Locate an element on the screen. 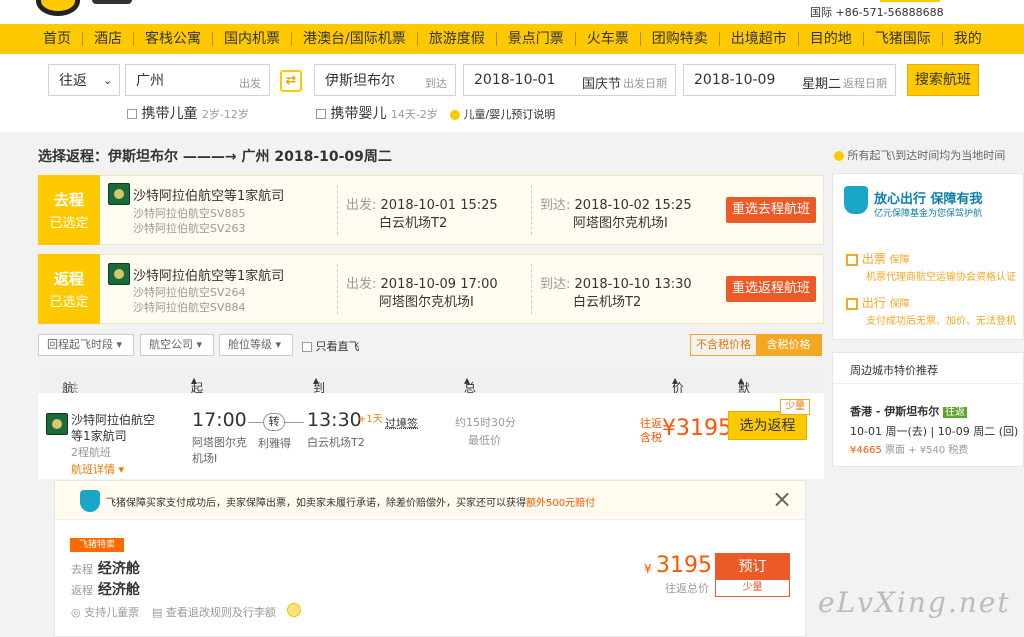 Image resolution: width=1024 pixels, height=637 pixels. sort-price: 价格 ▴ is located at coordinates (678, 392).